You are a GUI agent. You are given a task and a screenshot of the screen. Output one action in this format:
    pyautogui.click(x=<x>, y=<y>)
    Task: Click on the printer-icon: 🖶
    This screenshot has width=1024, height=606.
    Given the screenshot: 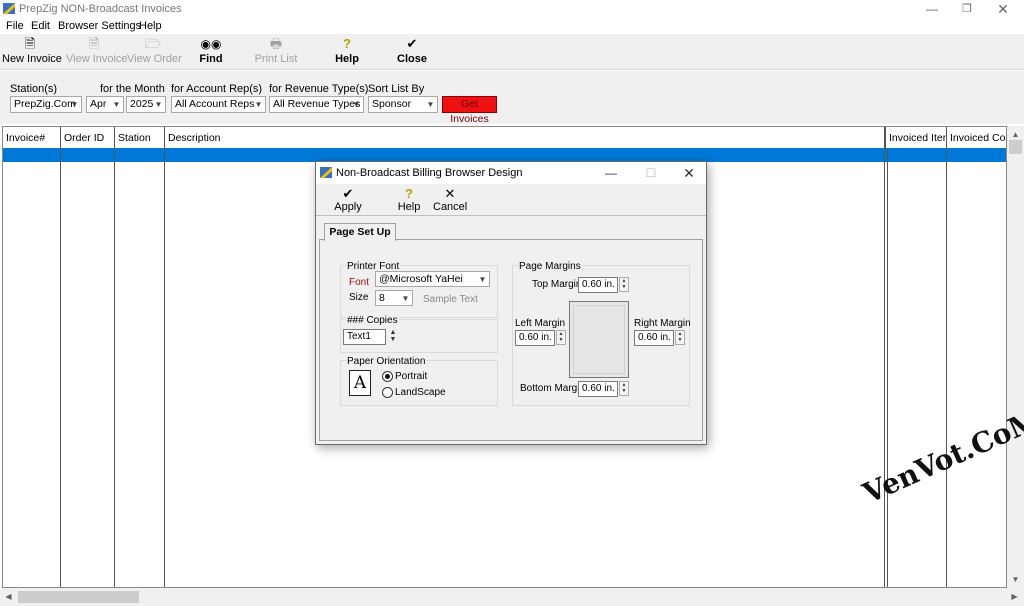 What is the action you would take?
    pyautogui.click(x=276, y=43)
    